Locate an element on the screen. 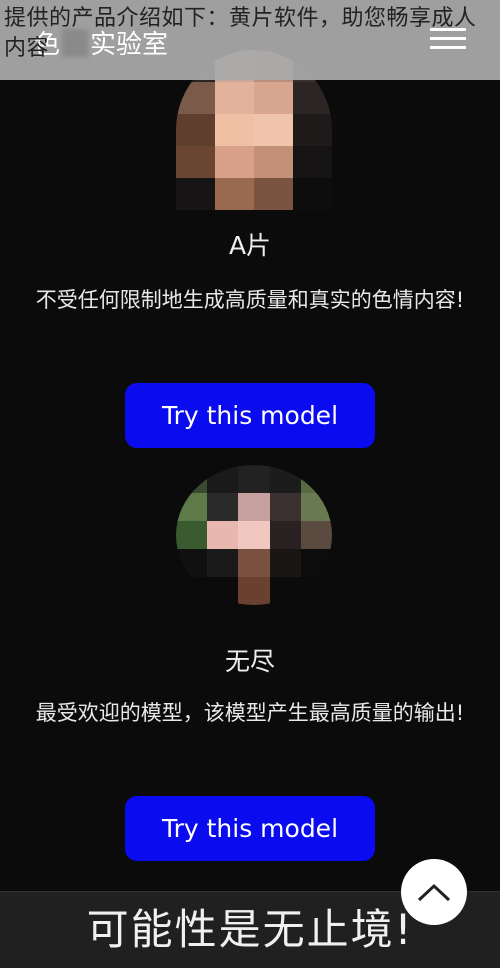  model-name: 无尽 is located at coordinates (249, 661).